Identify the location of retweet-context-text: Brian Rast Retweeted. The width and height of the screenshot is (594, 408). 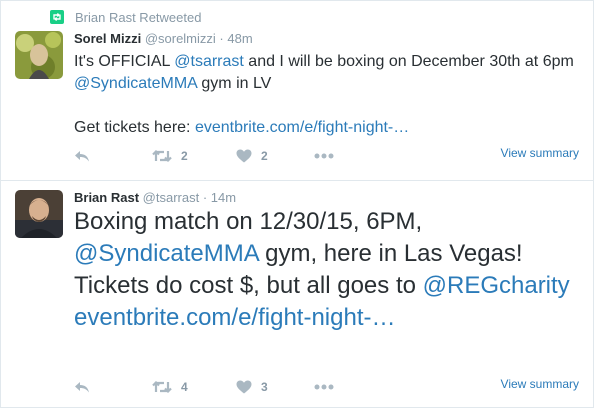
(138, 17).